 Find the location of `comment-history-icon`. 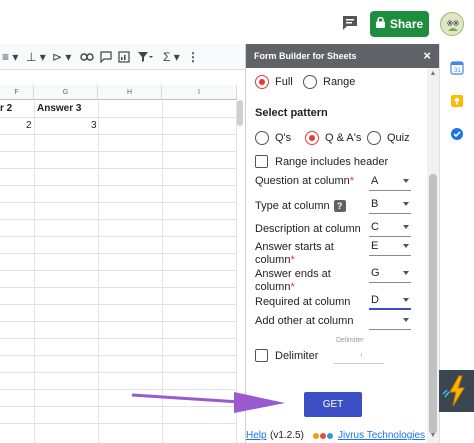

comment-history-icon is located at coordinates (350, 23).